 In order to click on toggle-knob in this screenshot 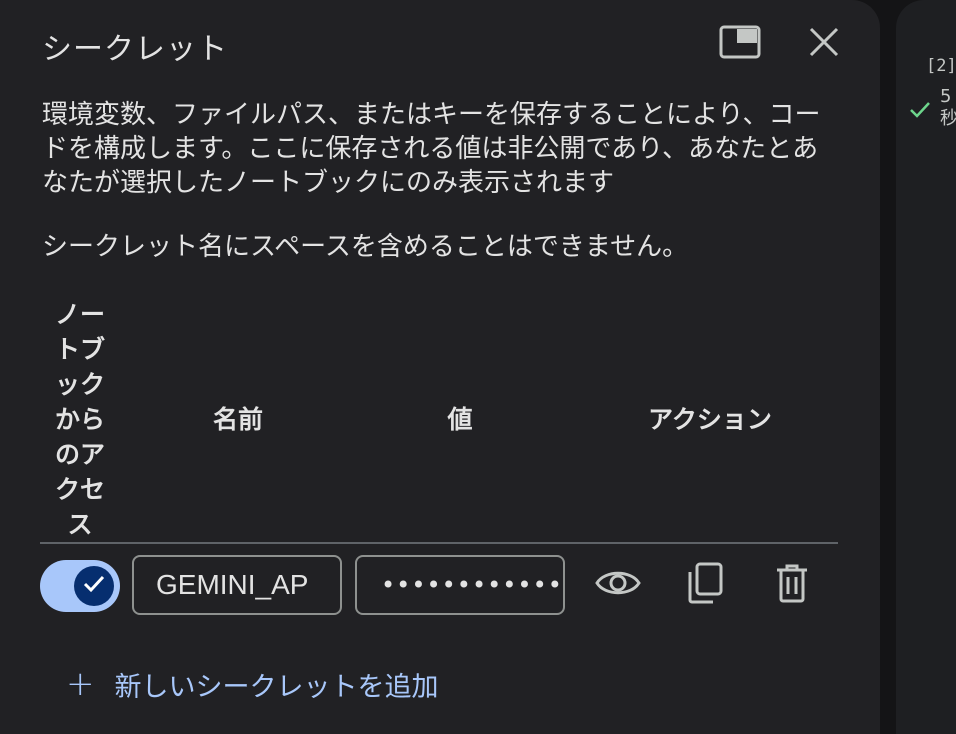, I will do `click(94, 586)`.